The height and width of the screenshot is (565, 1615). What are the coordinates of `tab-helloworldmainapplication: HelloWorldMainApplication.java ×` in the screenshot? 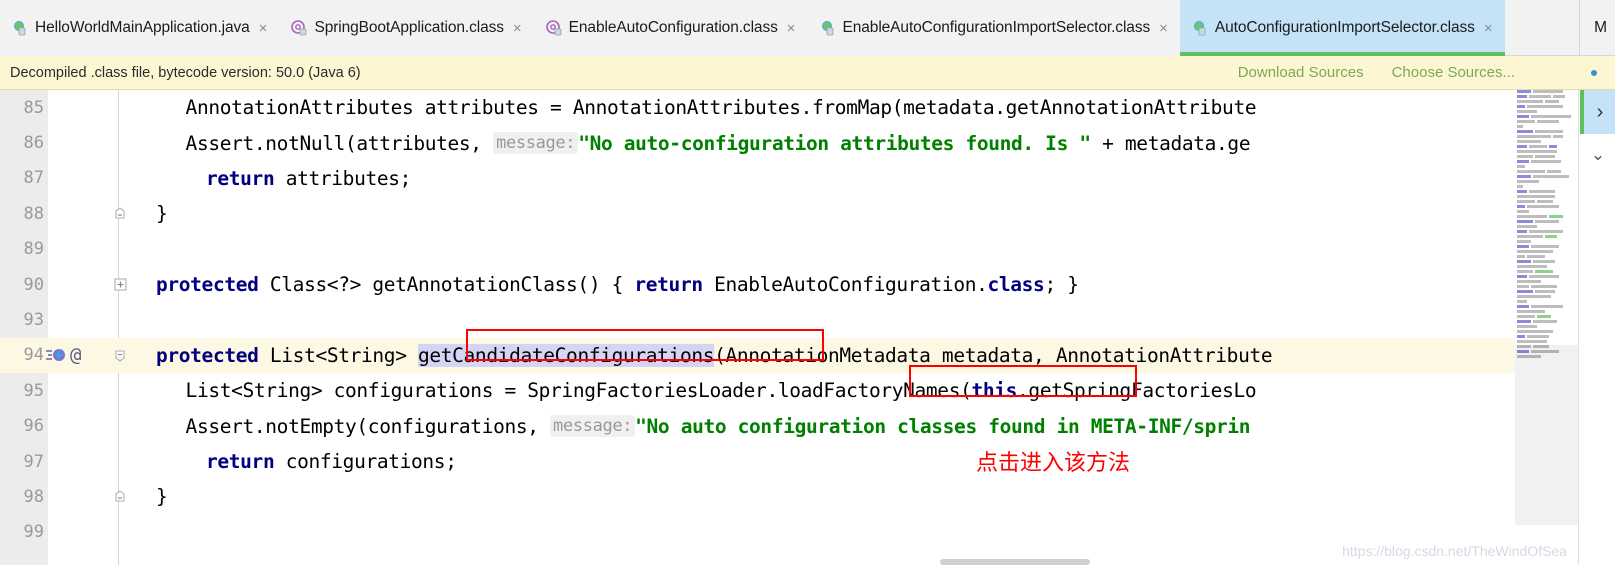 It's located at (140, 28).